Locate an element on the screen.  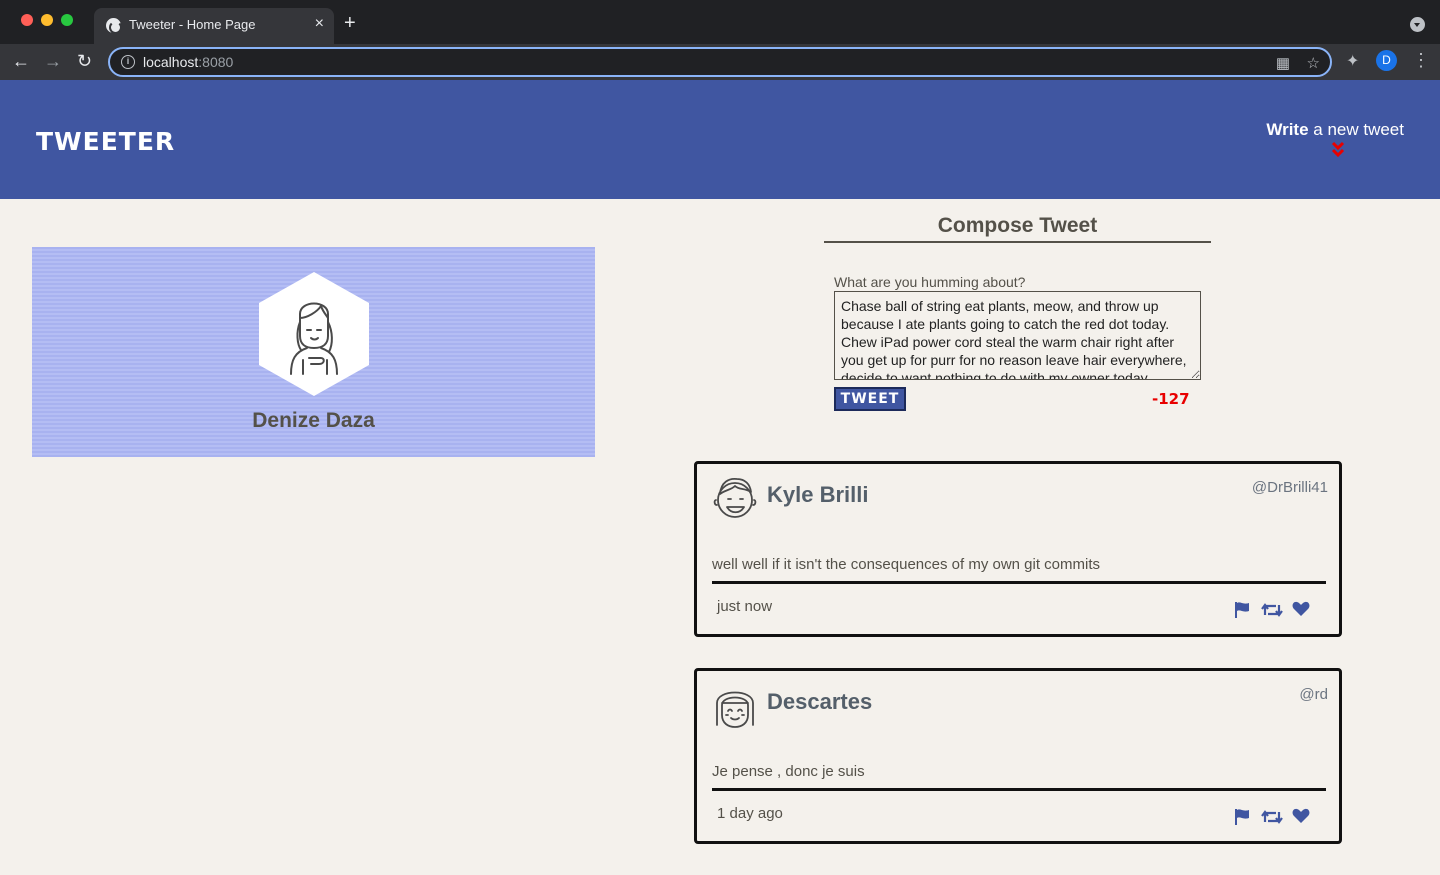
browser-menu-icon: ⋮ is located at coordinates (1421, 60).